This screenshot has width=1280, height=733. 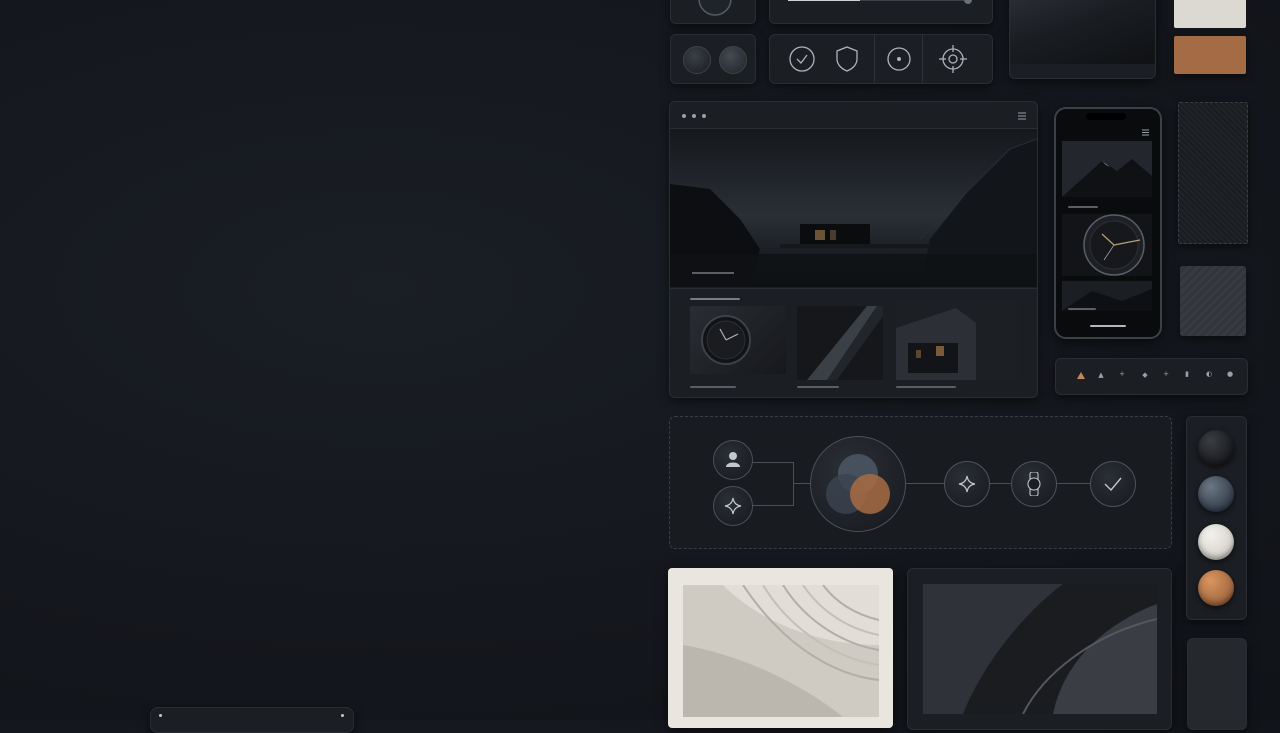 I want to click on watch-node, so click(x=1034, y=484).